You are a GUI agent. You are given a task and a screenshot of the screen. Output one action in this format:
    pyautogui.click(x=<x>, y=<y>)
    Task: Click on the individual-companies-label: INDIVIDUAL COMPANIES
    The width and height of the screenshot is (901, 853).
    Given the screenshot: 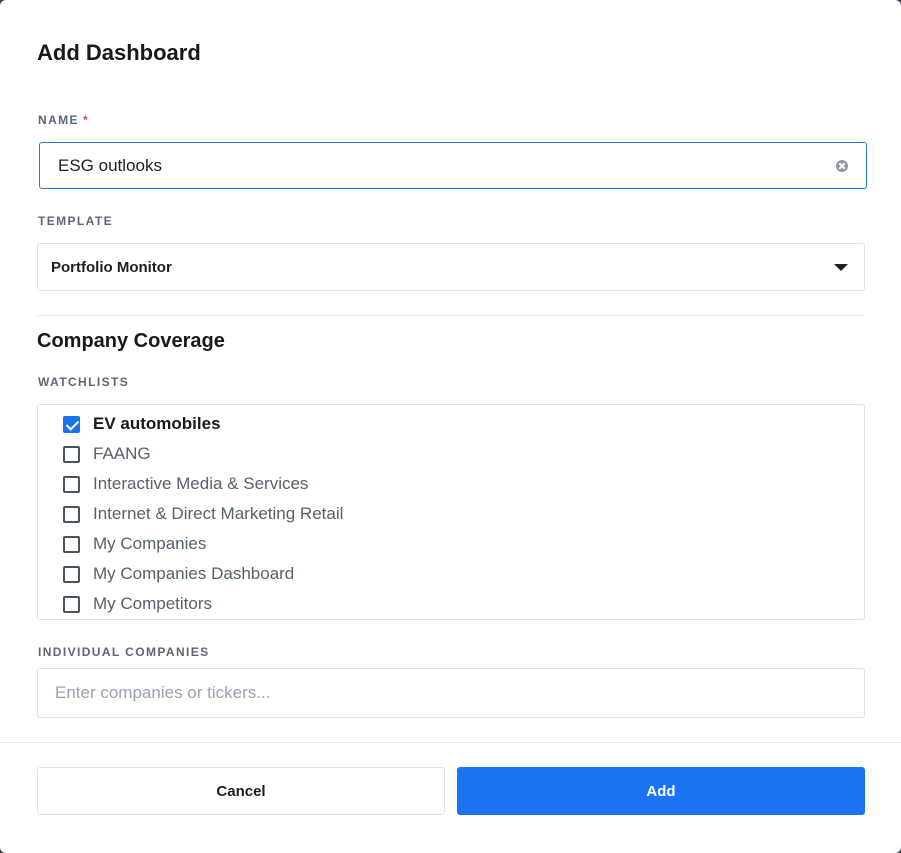 What is the action you would take?
    pyautogui.click(x=124, y=652)
    